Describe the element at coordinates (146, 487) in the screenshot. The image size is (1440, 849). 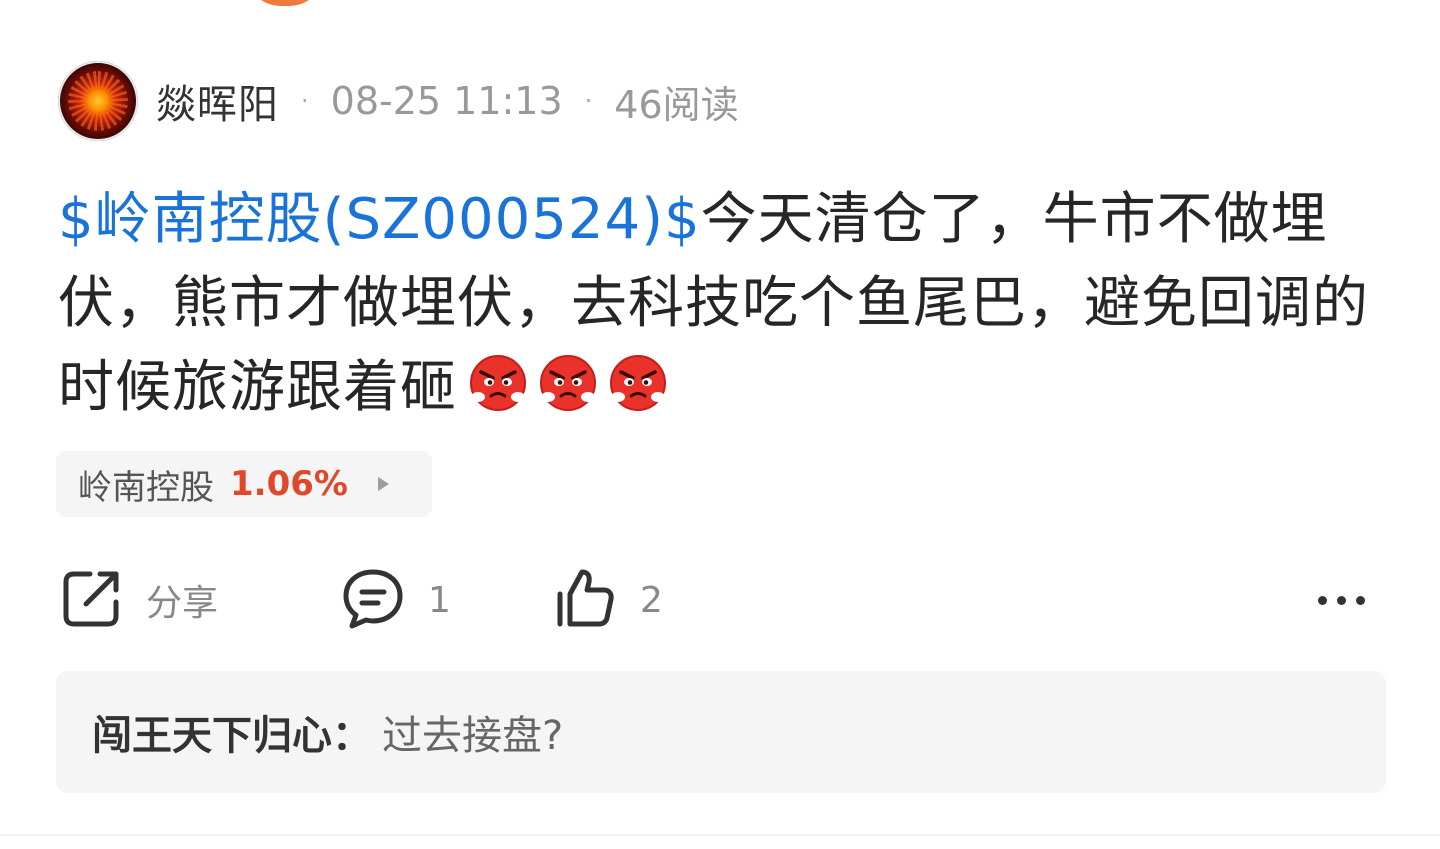
I see `stock-chip-name: 岭南控股` at that location.